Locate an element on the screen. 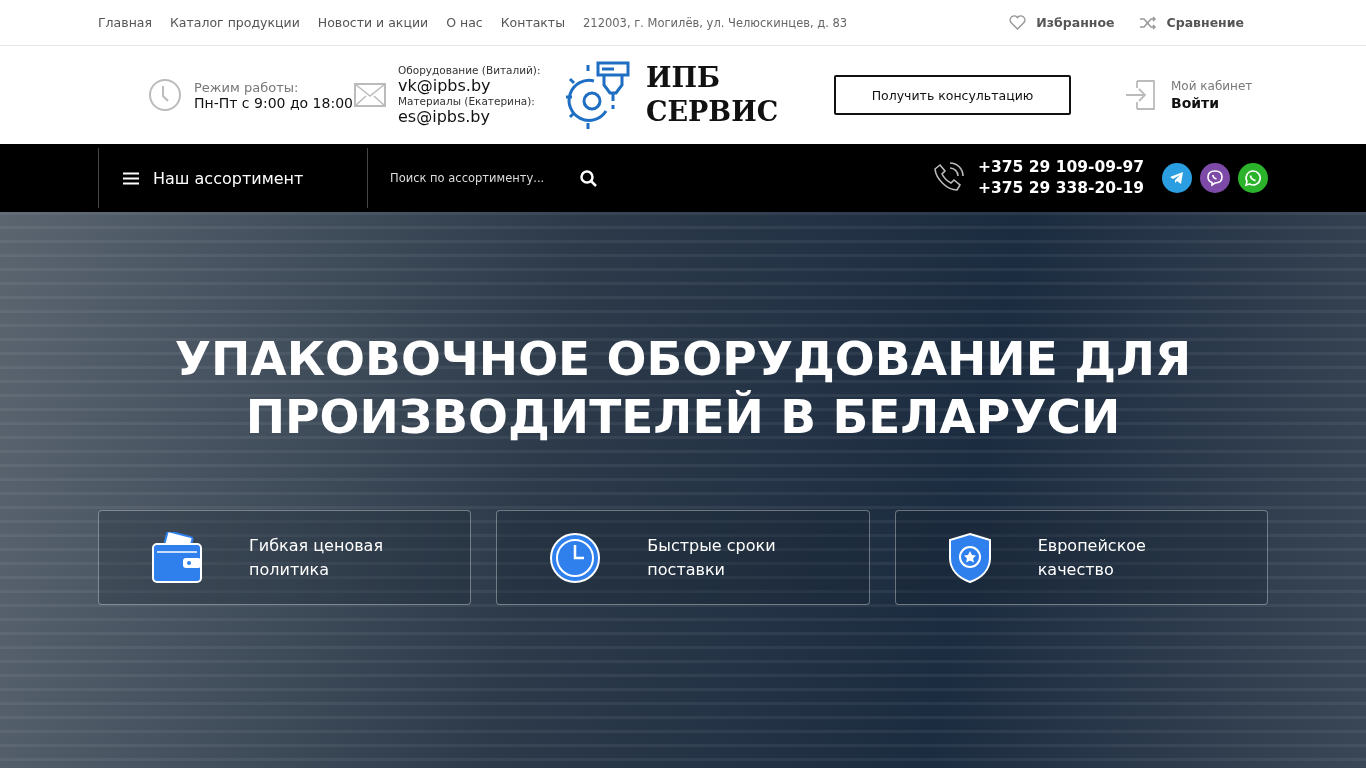 The width and height of the screenshot is (1366, 768). phone-link: +375 29 338-20-19 is located at coordinates (1060, 188).